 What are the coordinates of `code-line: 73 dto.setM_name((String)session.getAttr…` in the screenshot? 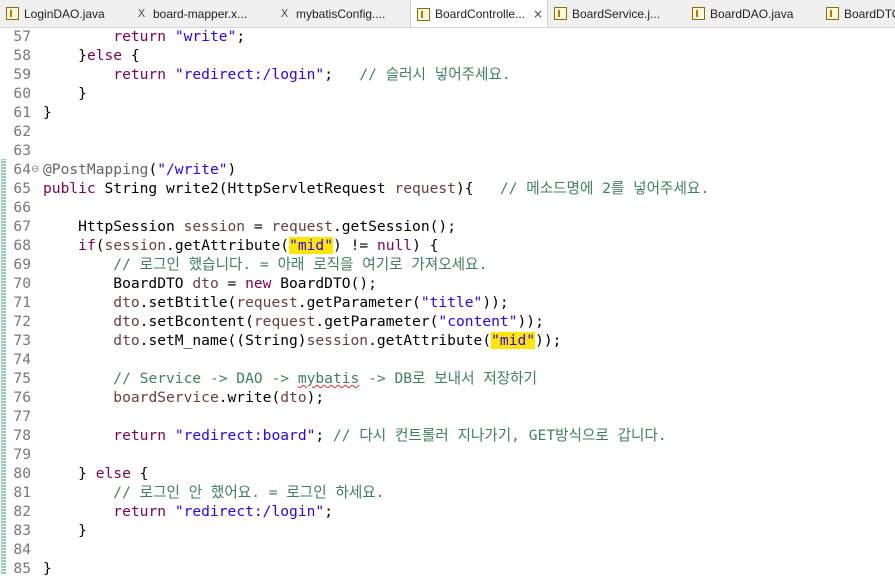 It's located at (447, 340).